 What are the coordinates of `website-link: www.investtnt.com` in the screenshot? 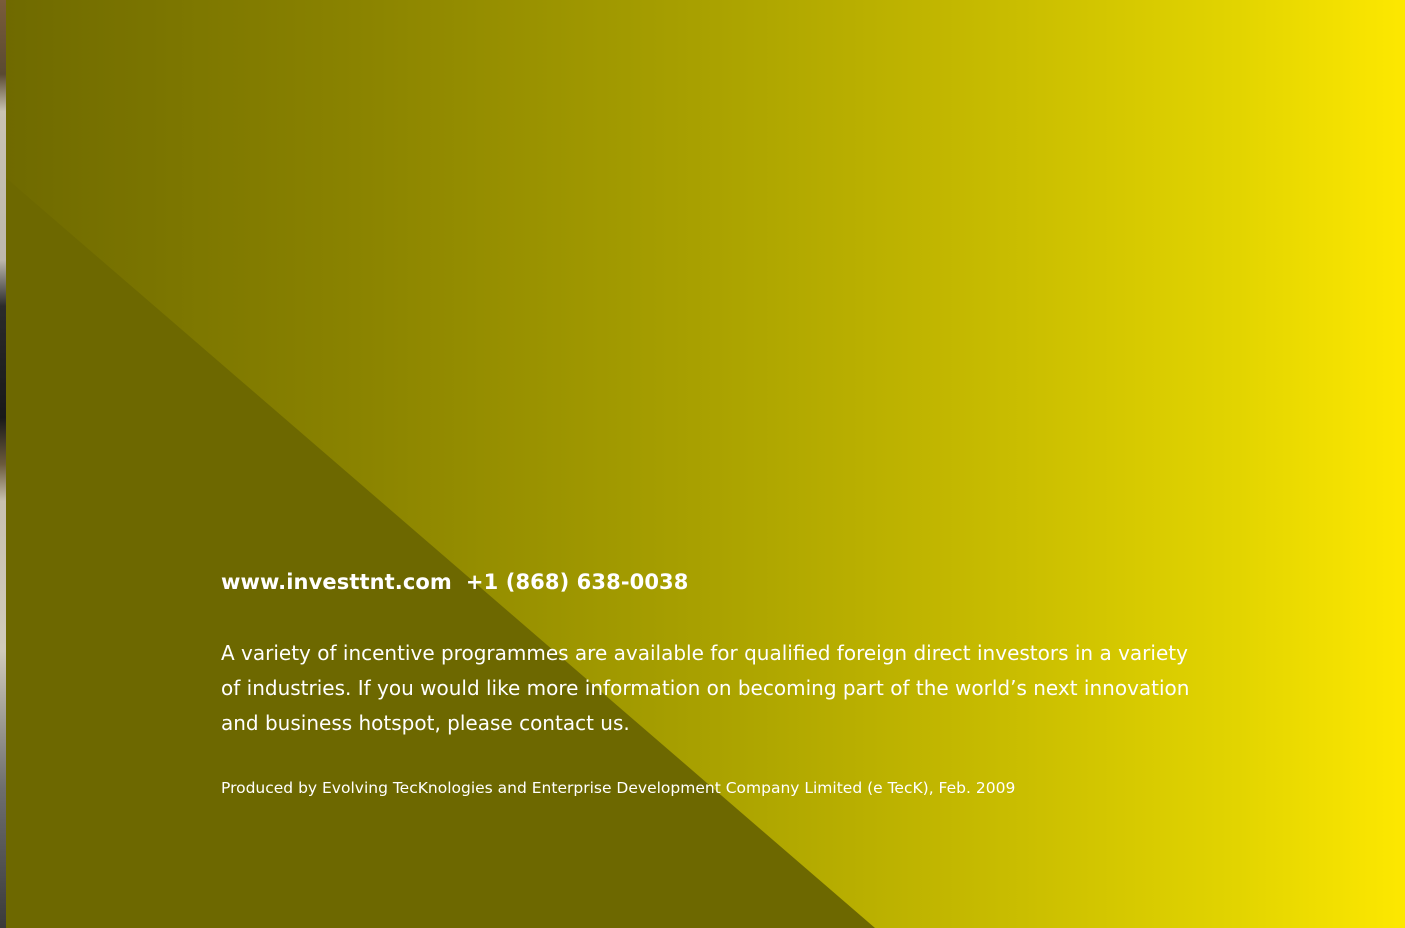 It's located at (336, 582).